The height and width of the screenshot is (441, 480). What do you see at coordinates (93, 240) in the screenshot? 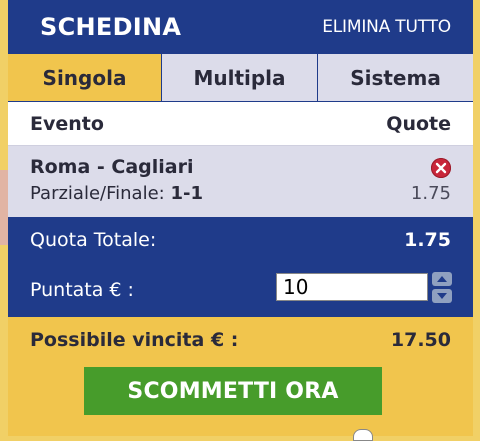
I see `total-odds-label: Quota Totale:` at bounding box center [93, 240].